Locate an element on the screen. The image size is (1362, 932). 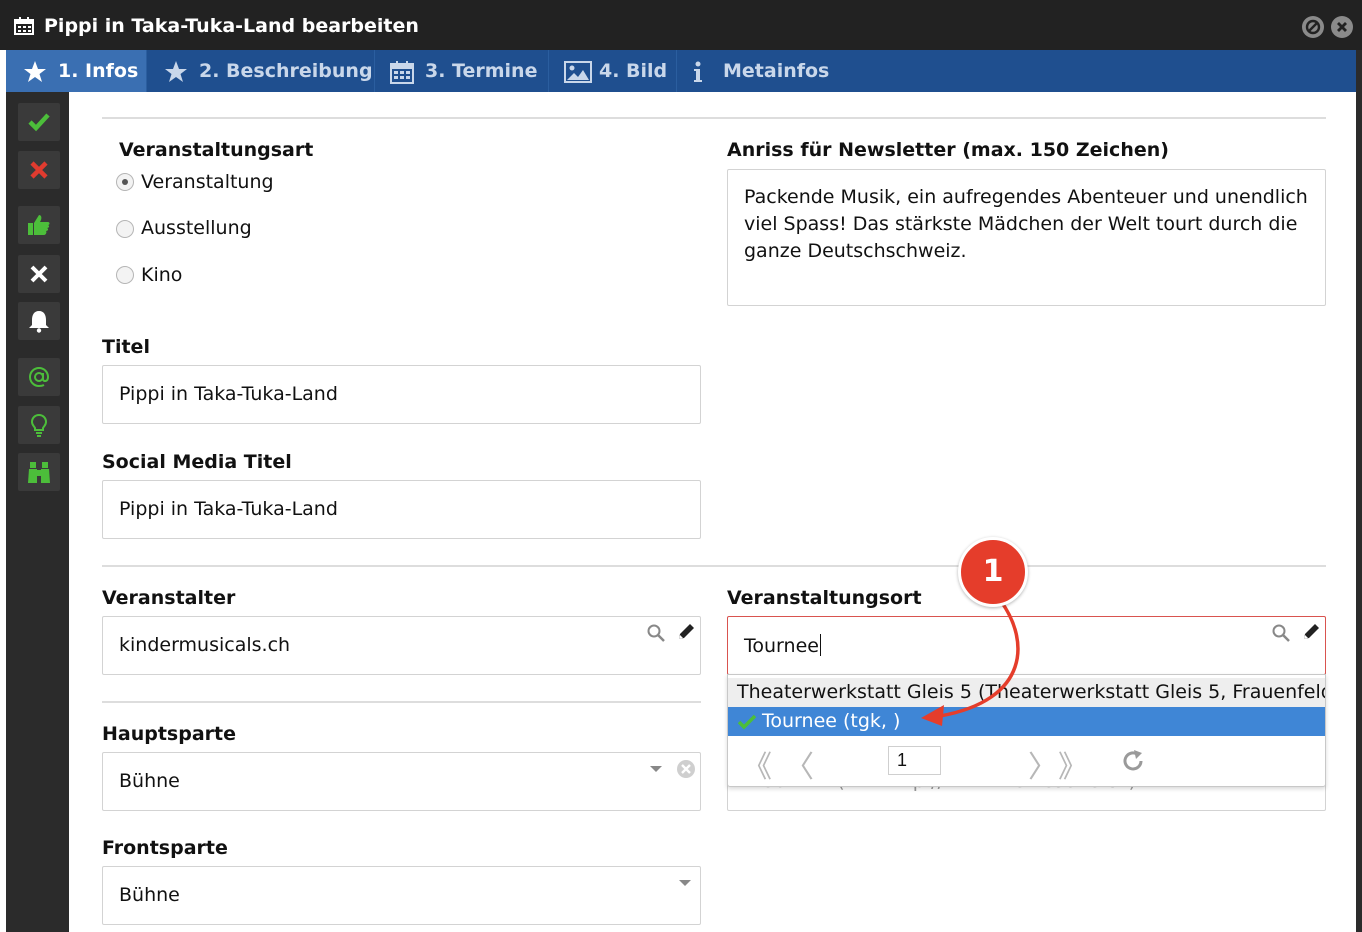
close-form-button is located at coordinates (39, 274).